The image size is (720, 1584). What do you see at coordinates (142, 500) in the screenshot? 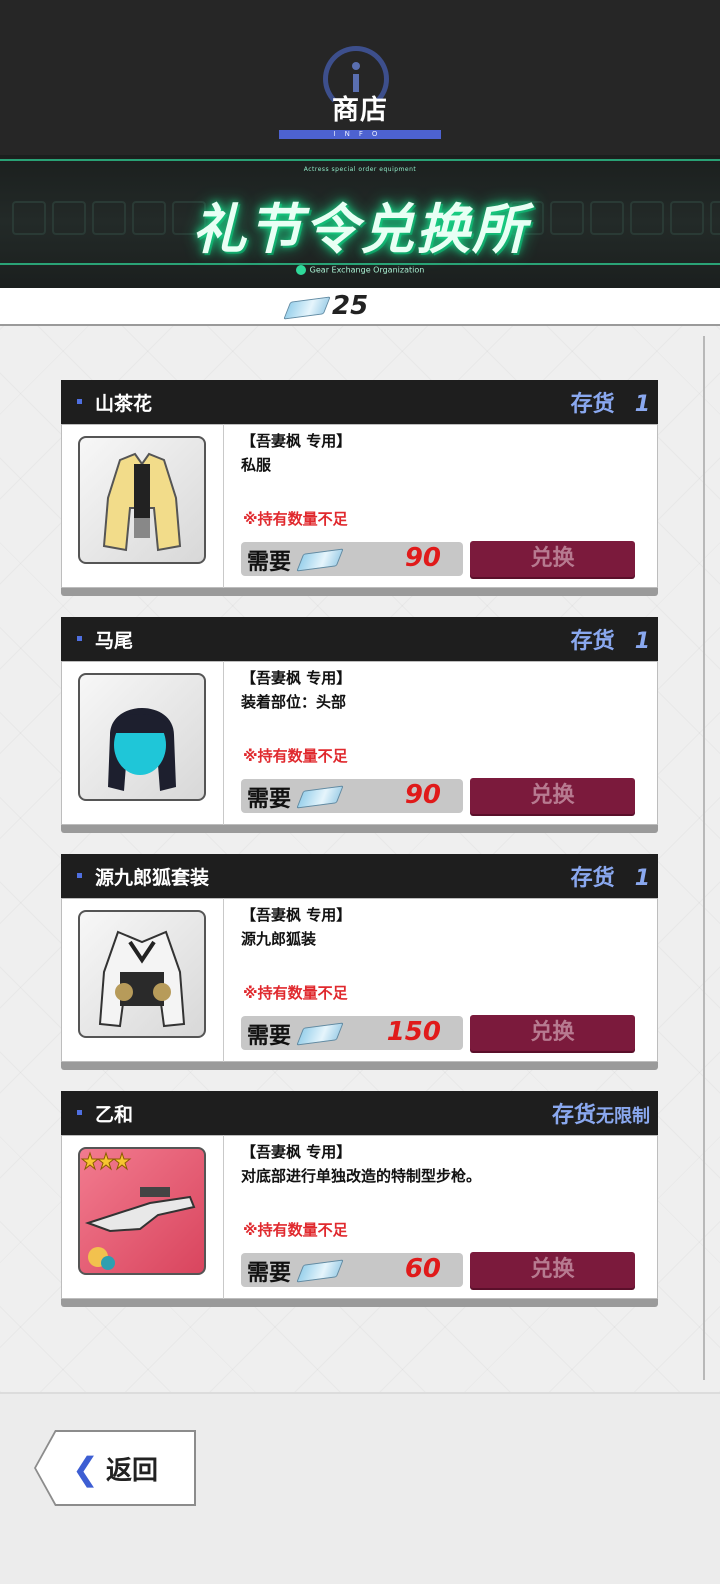
I see `jacket-outfit-icon` at bounding box center [142, 500].